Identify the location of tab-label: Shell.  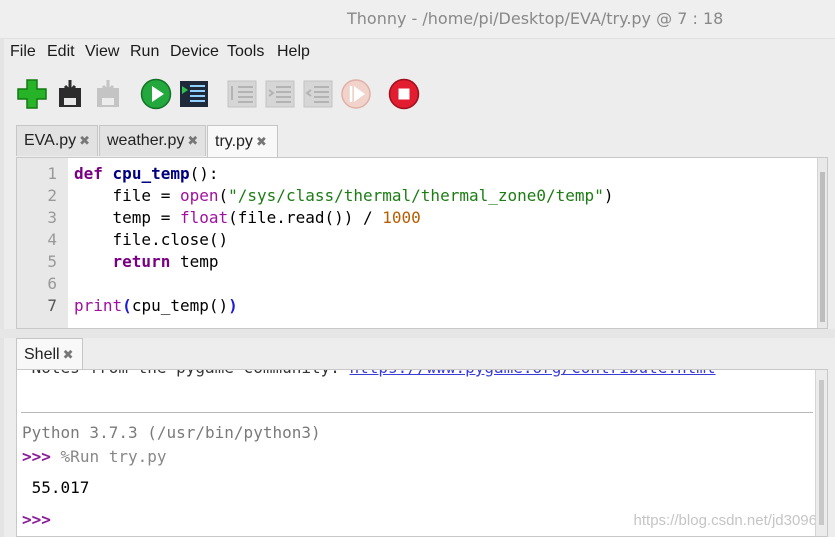
(42, 354).